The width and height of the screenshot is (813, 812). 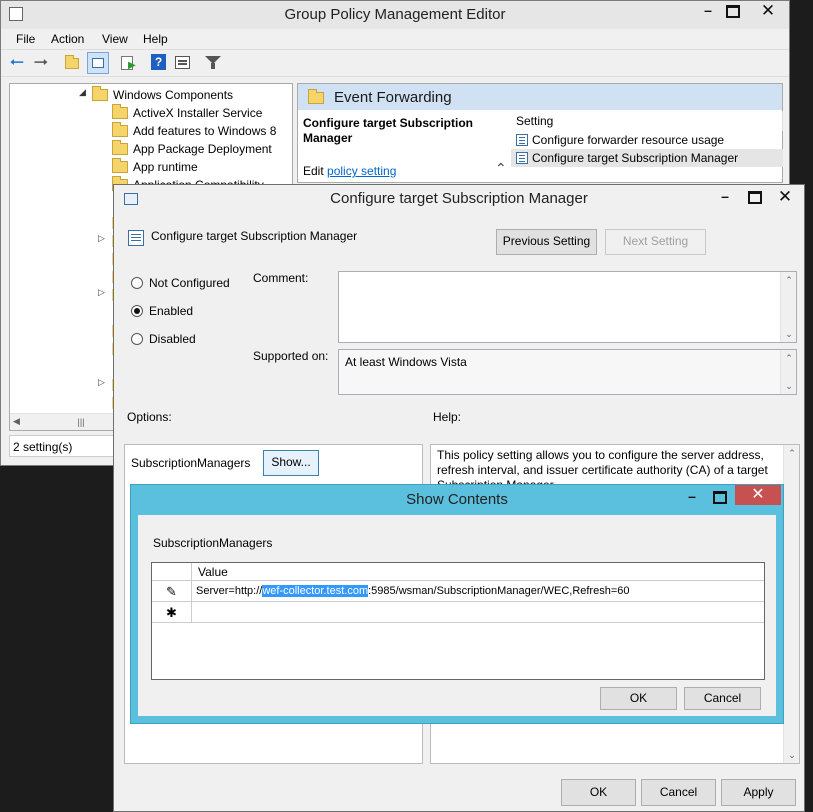 What do you see at coordinates (172, 591) in the screenshot?
I see `edit-pencil-icon: ✎` at bounding box center [172, 591].